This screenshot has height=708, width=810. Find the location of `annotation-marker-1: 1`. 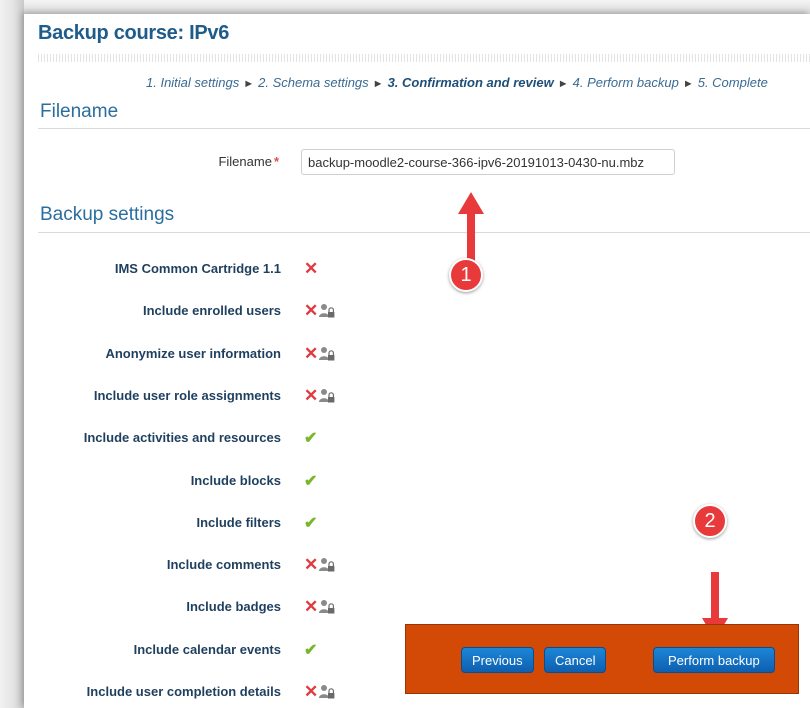

annotation-marker-1: 1 is located at coordinates (466, 275).